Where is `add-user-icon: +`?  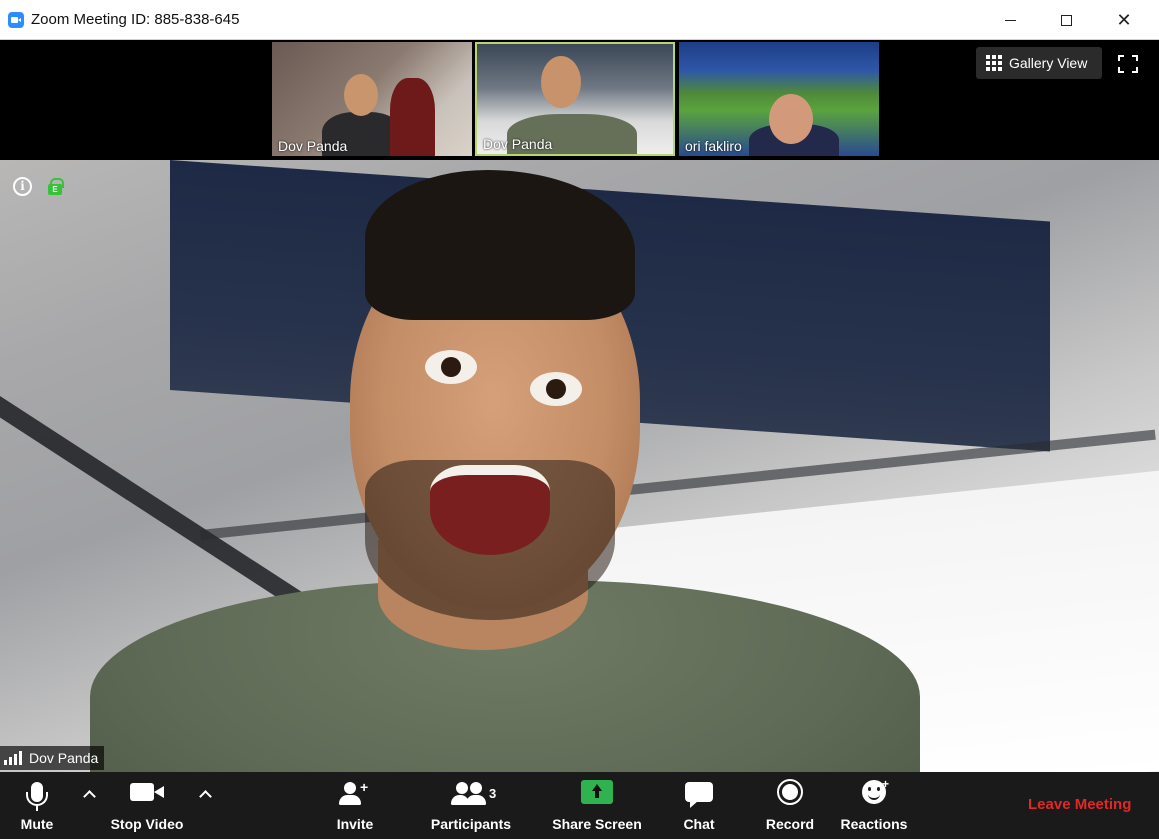
add-user-icon: + is located at coordinates (355, 792).